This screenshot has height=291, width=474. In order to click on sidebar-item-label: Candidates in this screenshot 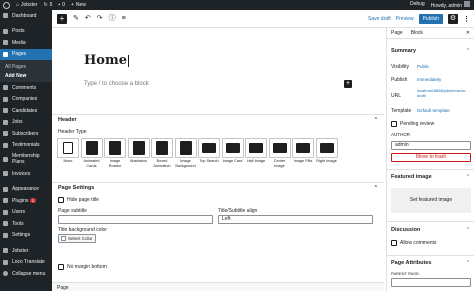, I will do `click(25, 110)`.